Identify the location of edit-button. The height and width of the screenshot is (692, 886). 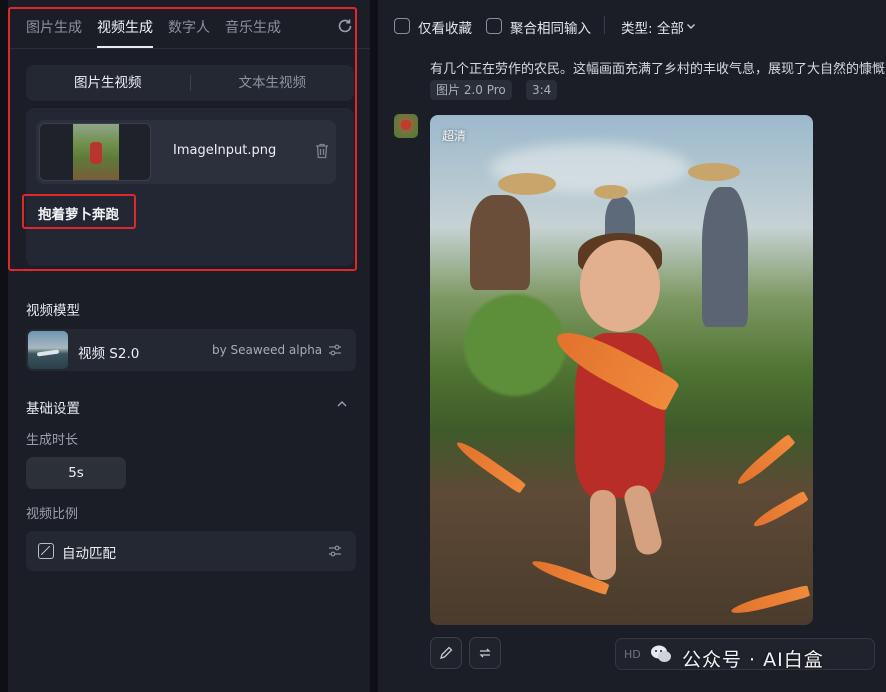
(446, 653).